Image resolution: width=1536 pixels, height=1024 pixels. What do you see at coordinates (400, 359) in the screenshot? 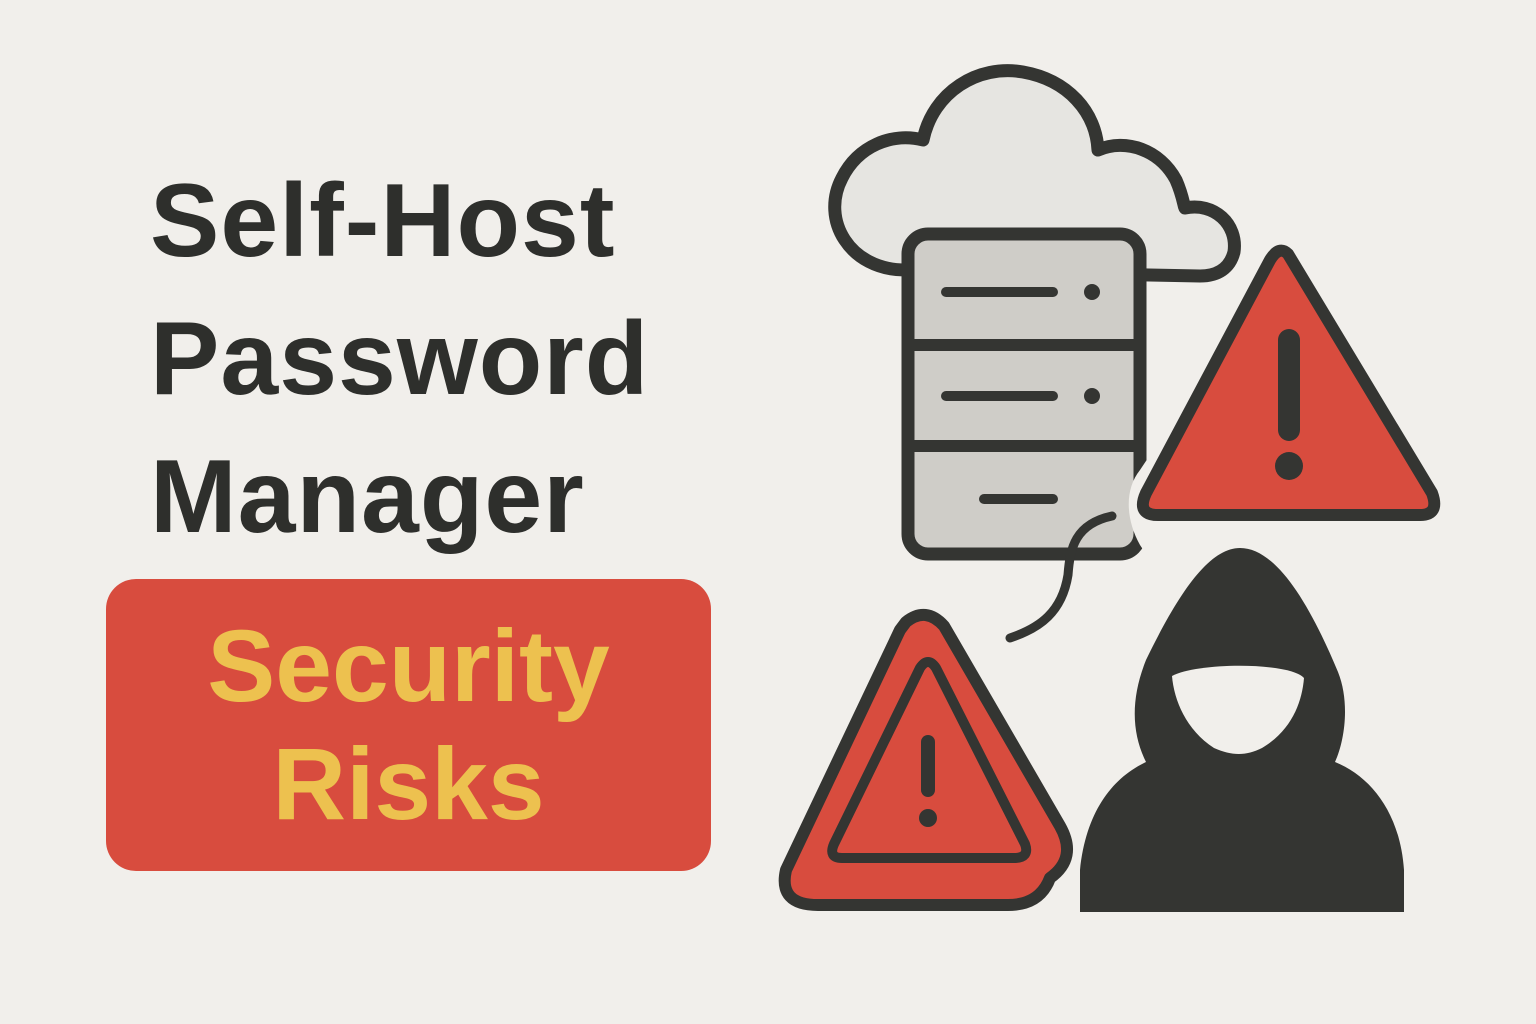
I see `title-line: Password` at bounding box center [400, 359].